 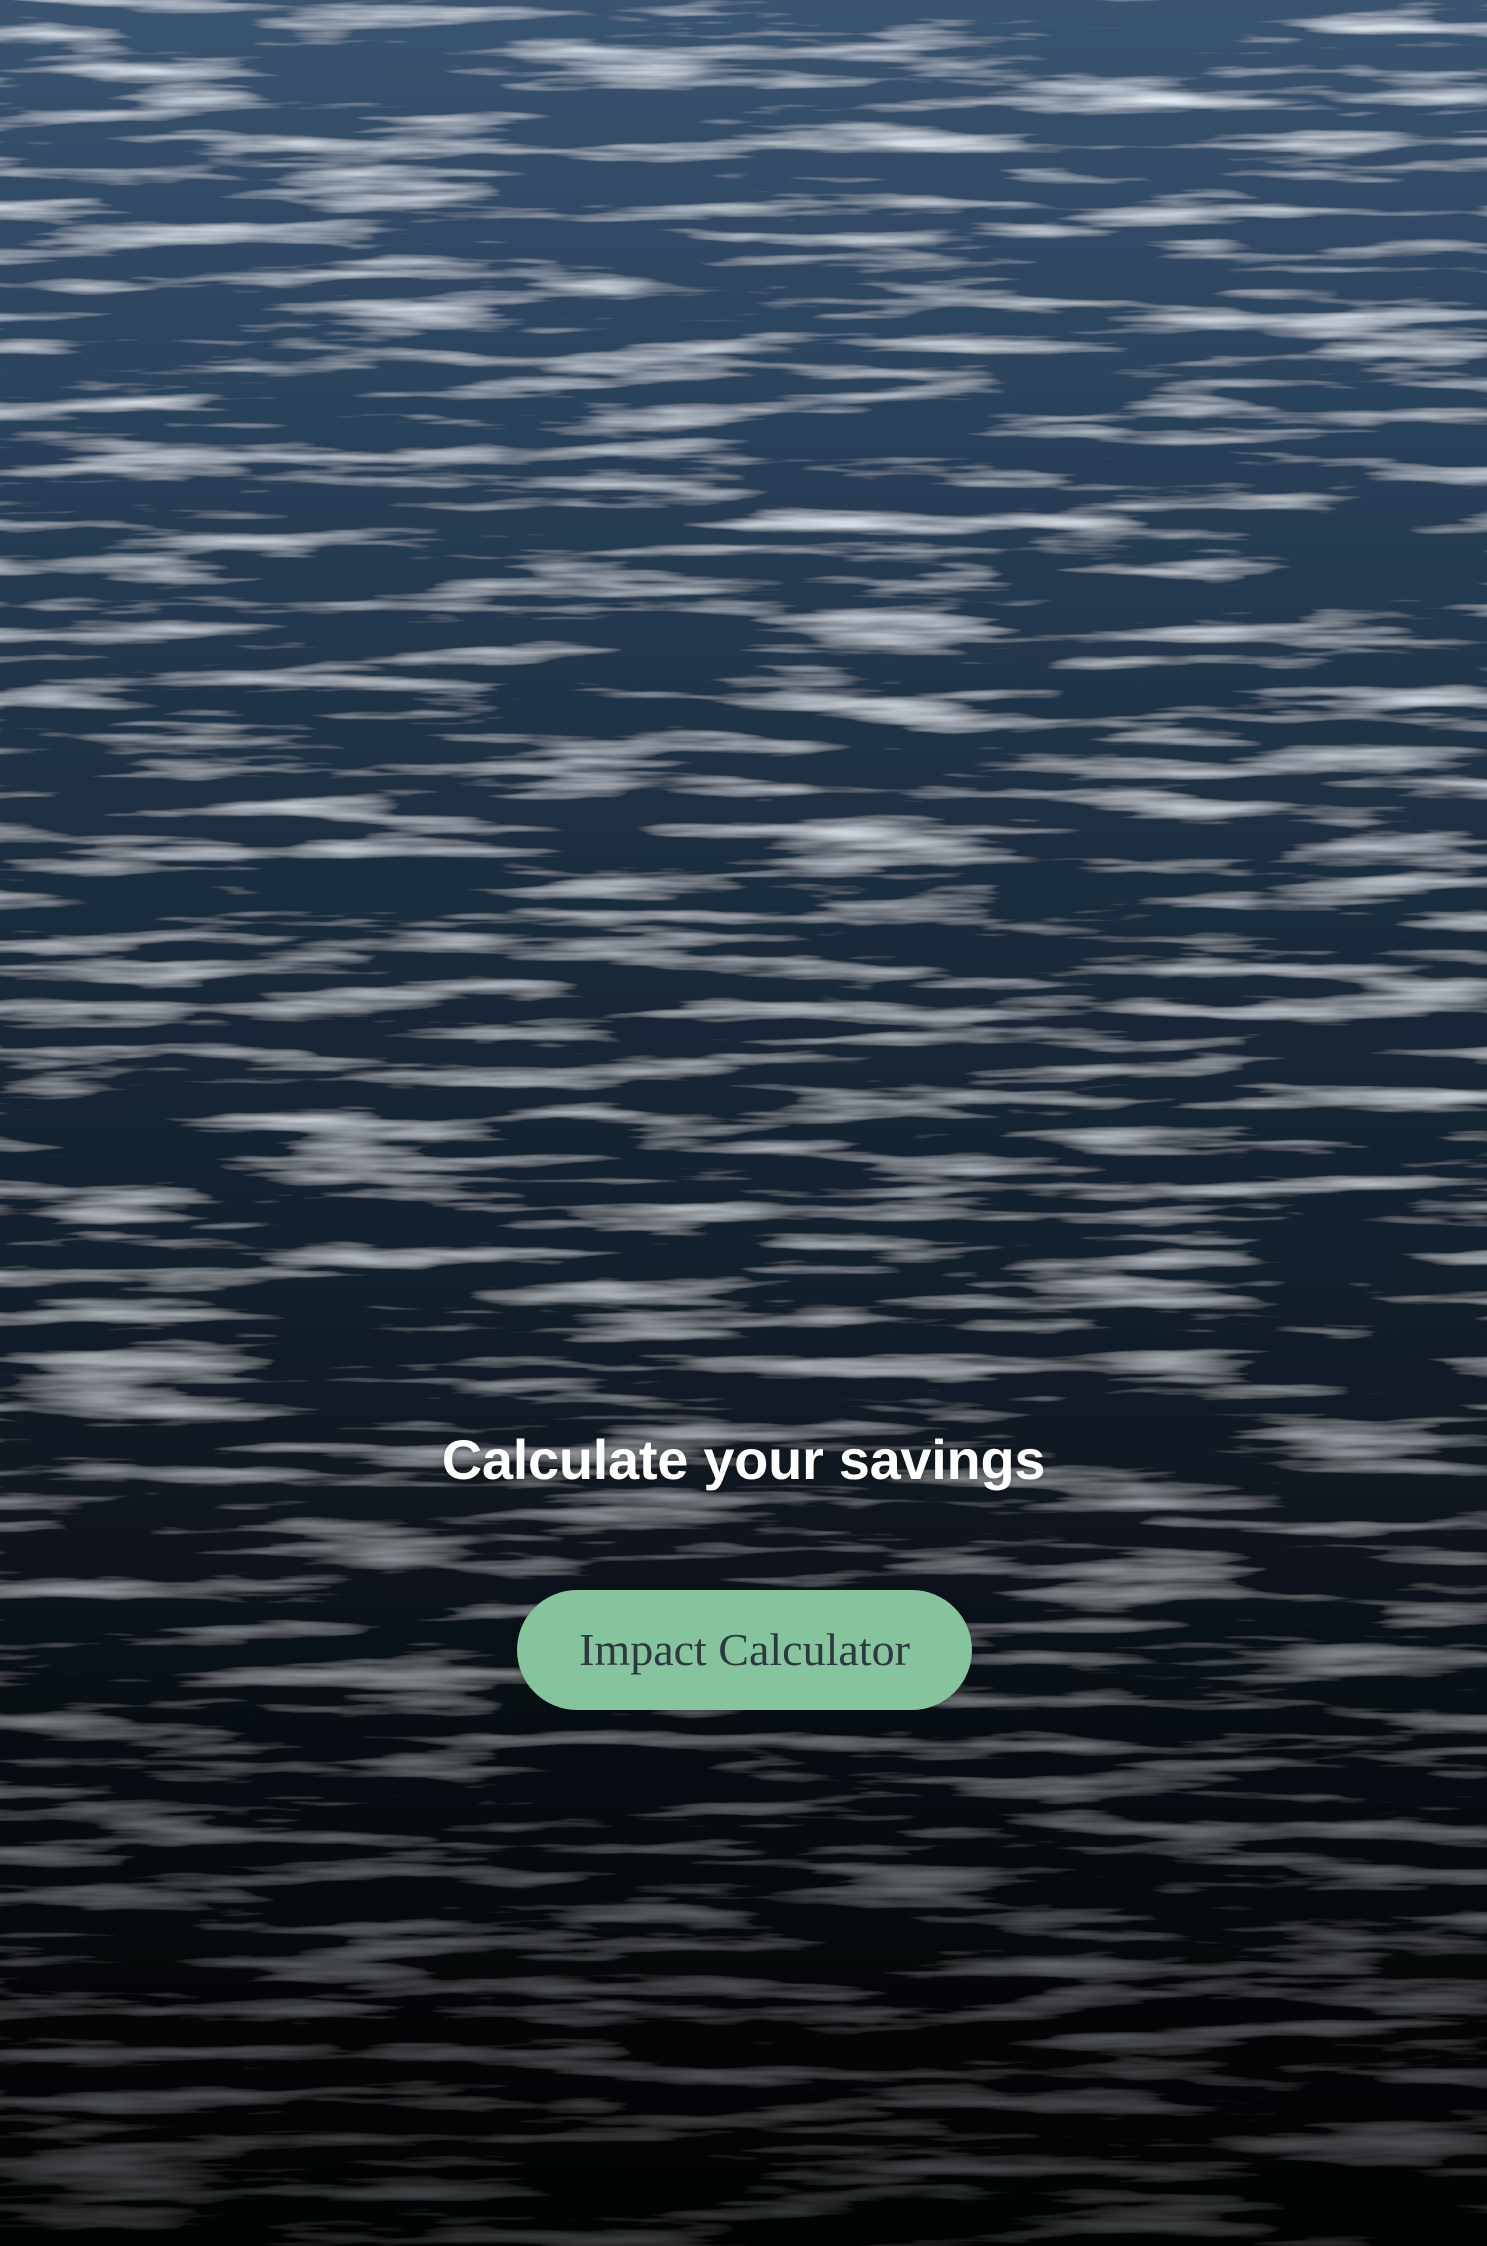 I want to click on impact-calculator-button: Impact Calculator, so click(x=744, y=1650).